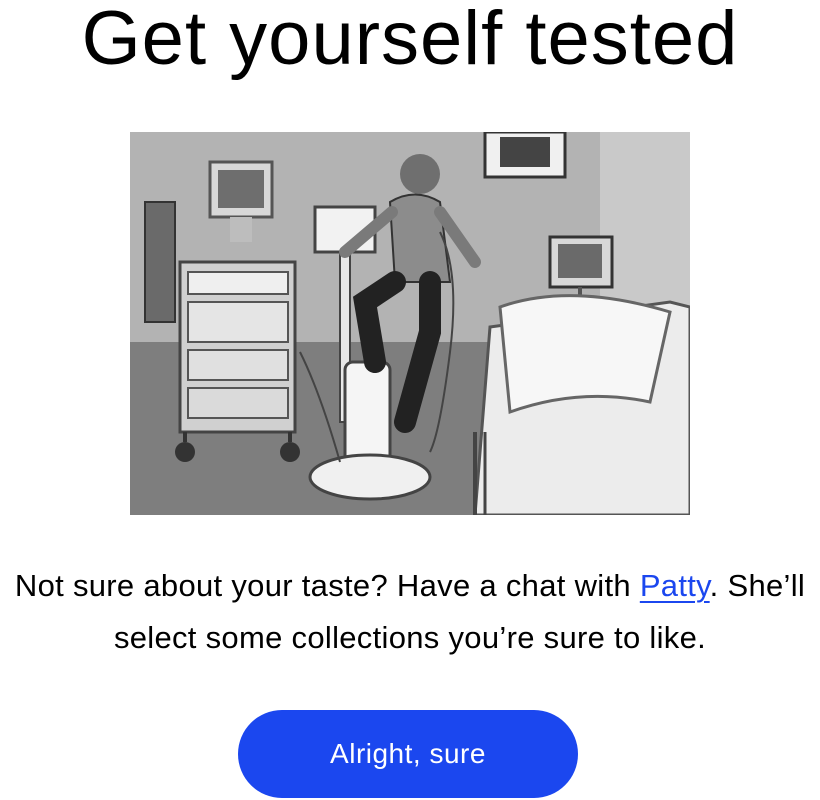  What do you see at coordinates (410, 40) in the screenshot?
I see `page-title: Get yourself tested` at bounding box center [410, 40].